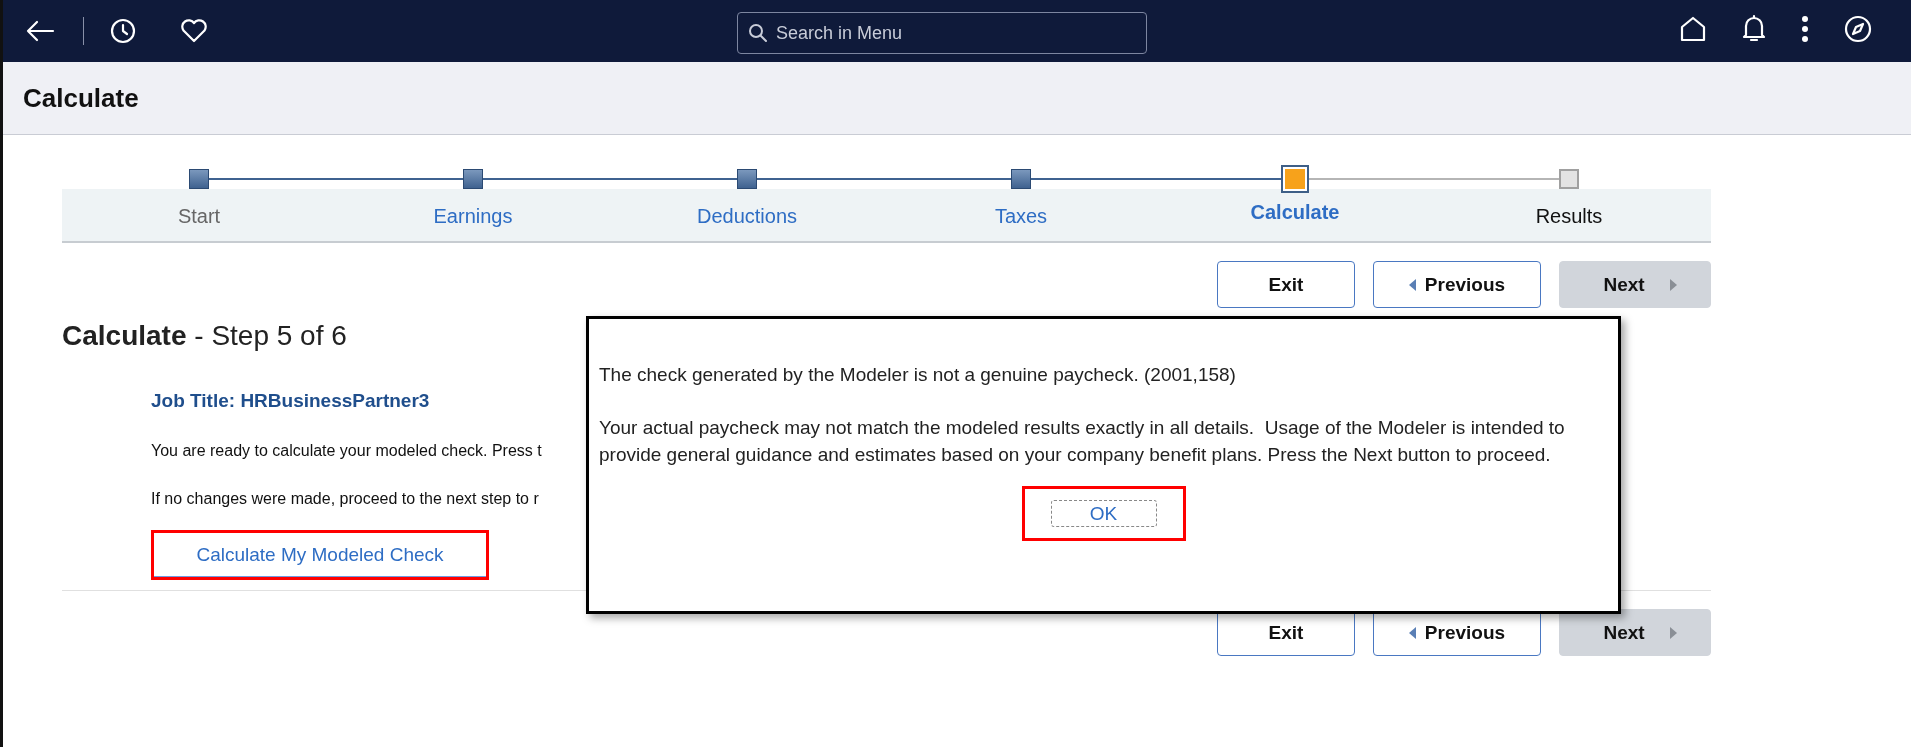  I want to click on page-title: Calculate, so click(81, 98).